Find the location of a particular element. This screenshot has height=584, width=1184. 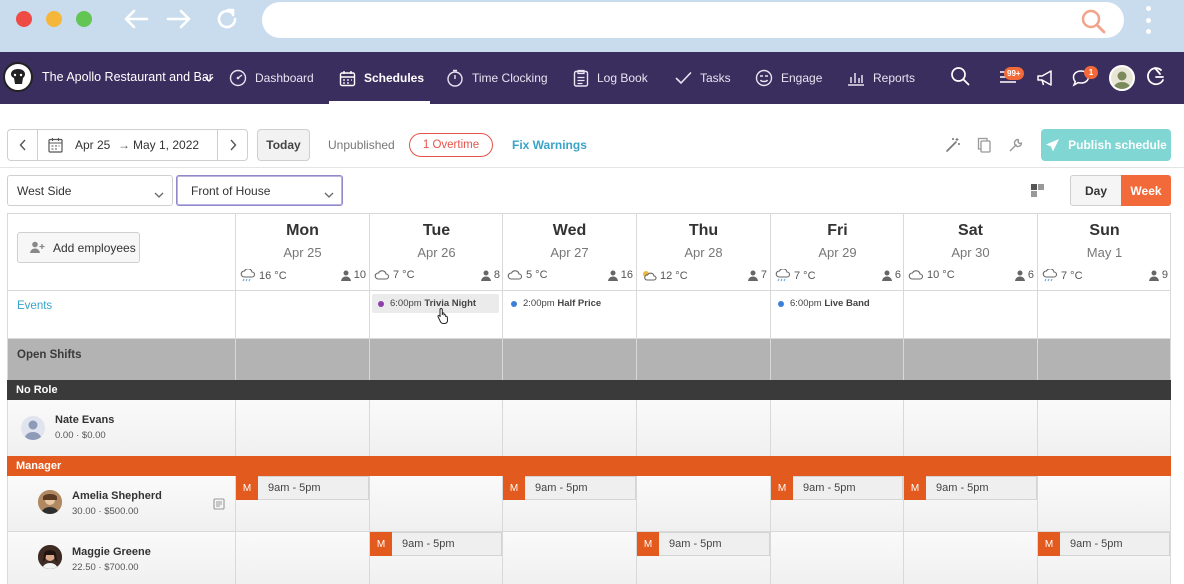

date-from: Apr 25 is located at coordinates (93, 145).